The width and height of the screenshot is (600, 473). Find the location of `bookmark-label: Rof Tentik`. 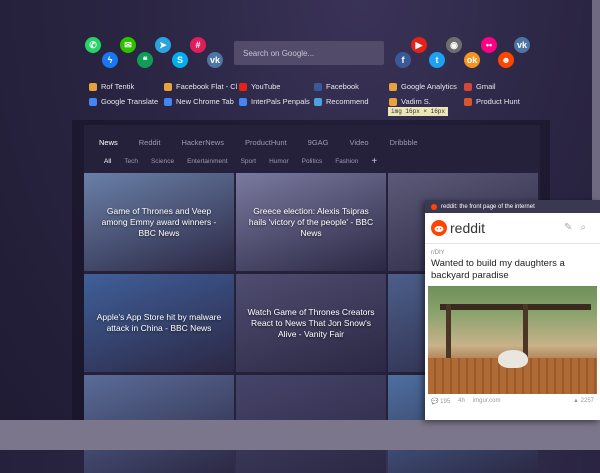

bookmark-label: Rof Tentik is located at coordinates (118, 86).